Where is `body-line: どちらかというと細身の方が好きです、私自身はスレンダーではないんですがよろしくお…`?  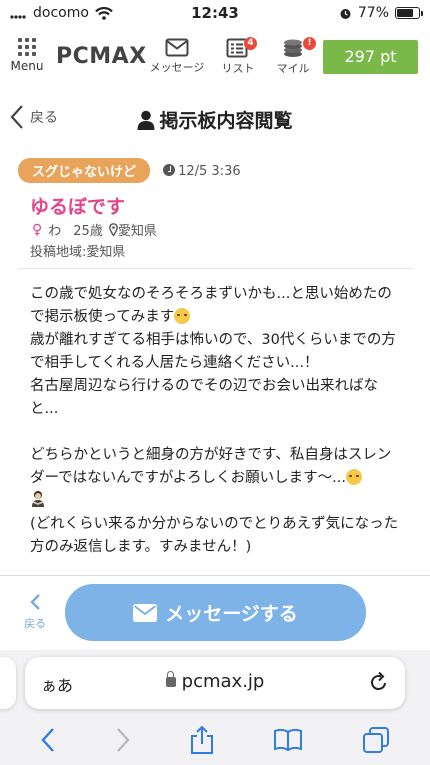
body-line: どちらかというと細身の方が好きです、私自身はスレンダーではないんですがよろしくお… is located at coordinates (215, 478).